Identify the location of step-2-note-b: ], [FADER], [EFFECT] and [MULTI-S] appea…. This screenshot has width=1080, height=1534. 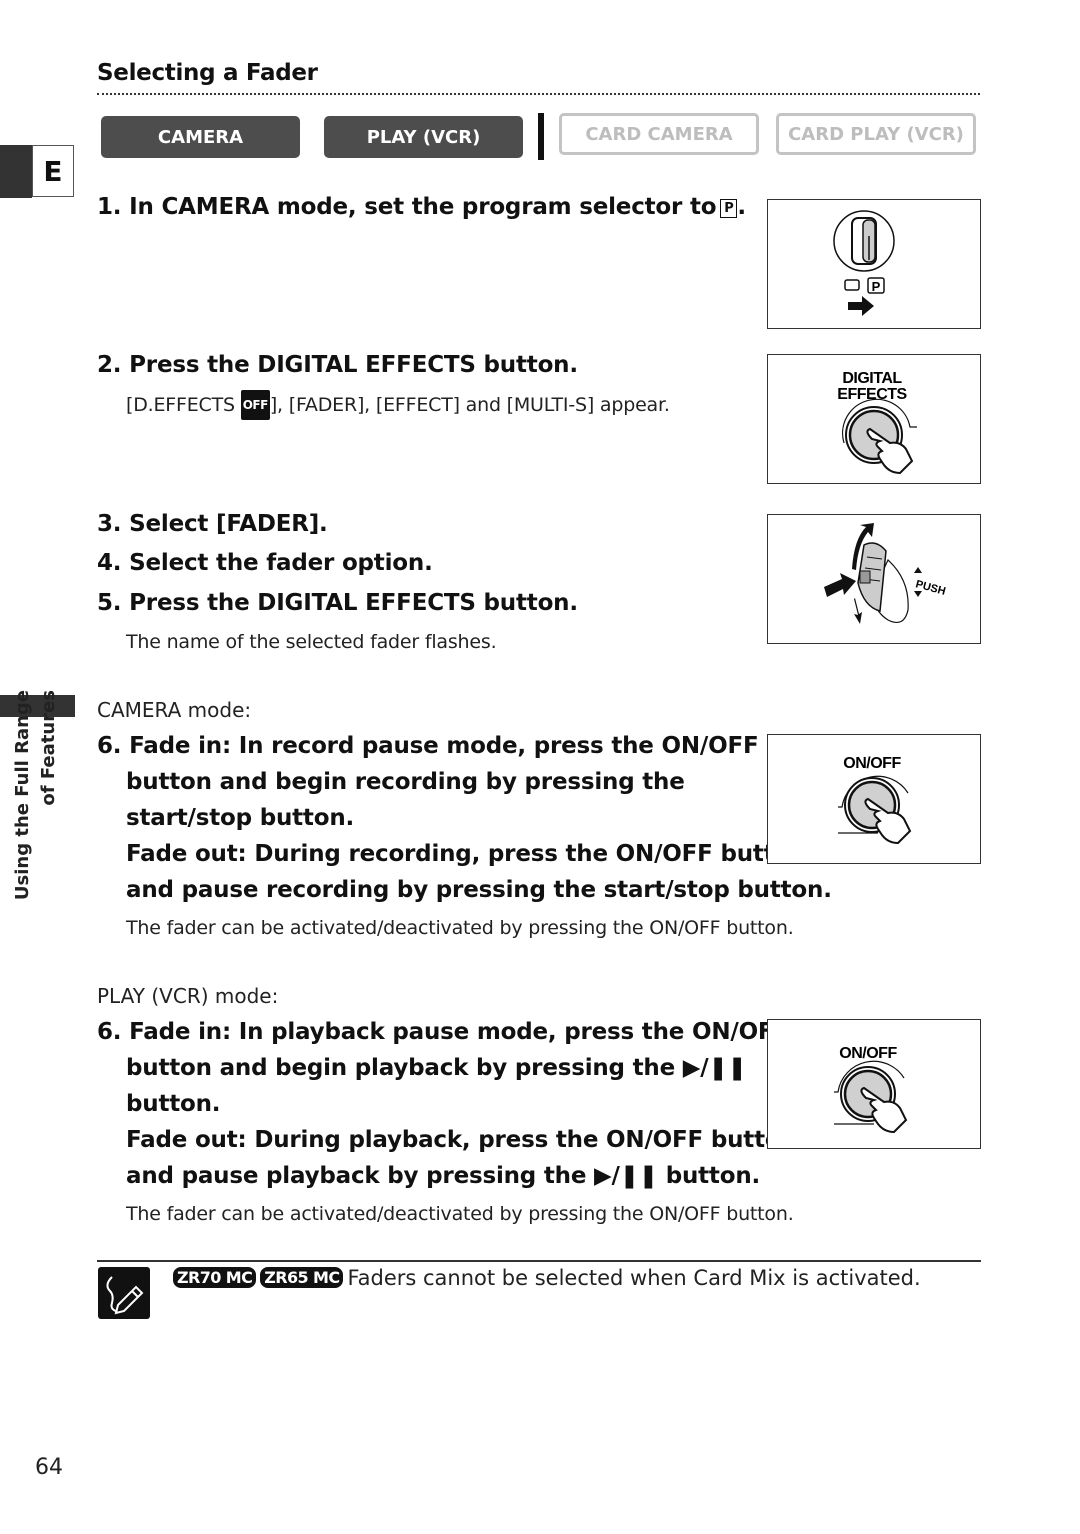
(469, 405).